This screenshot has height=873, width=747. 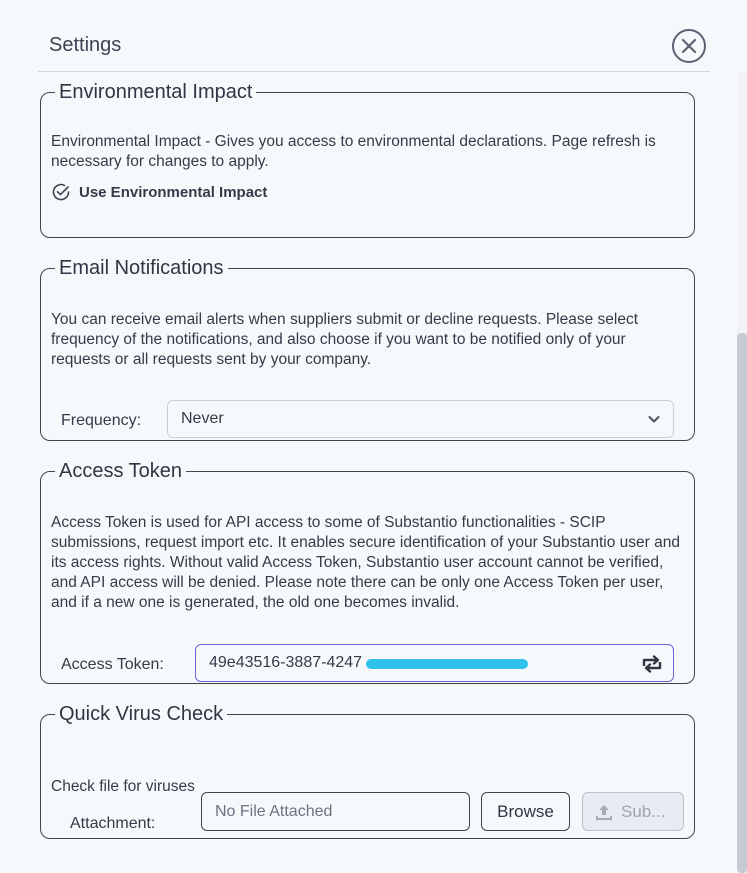 I want to click on browse-button: Browse, so click(x=525, y=811).